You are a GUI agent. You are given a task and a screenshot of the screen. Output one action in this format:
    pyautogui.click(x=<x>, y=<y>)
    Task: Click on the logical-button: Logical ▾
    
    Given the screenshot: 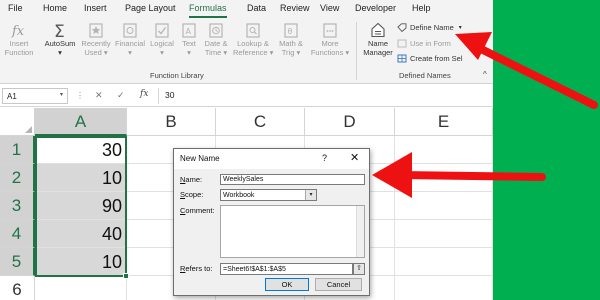 What is the action you would take?
    pyautogui.click(x=162, y=39)
    